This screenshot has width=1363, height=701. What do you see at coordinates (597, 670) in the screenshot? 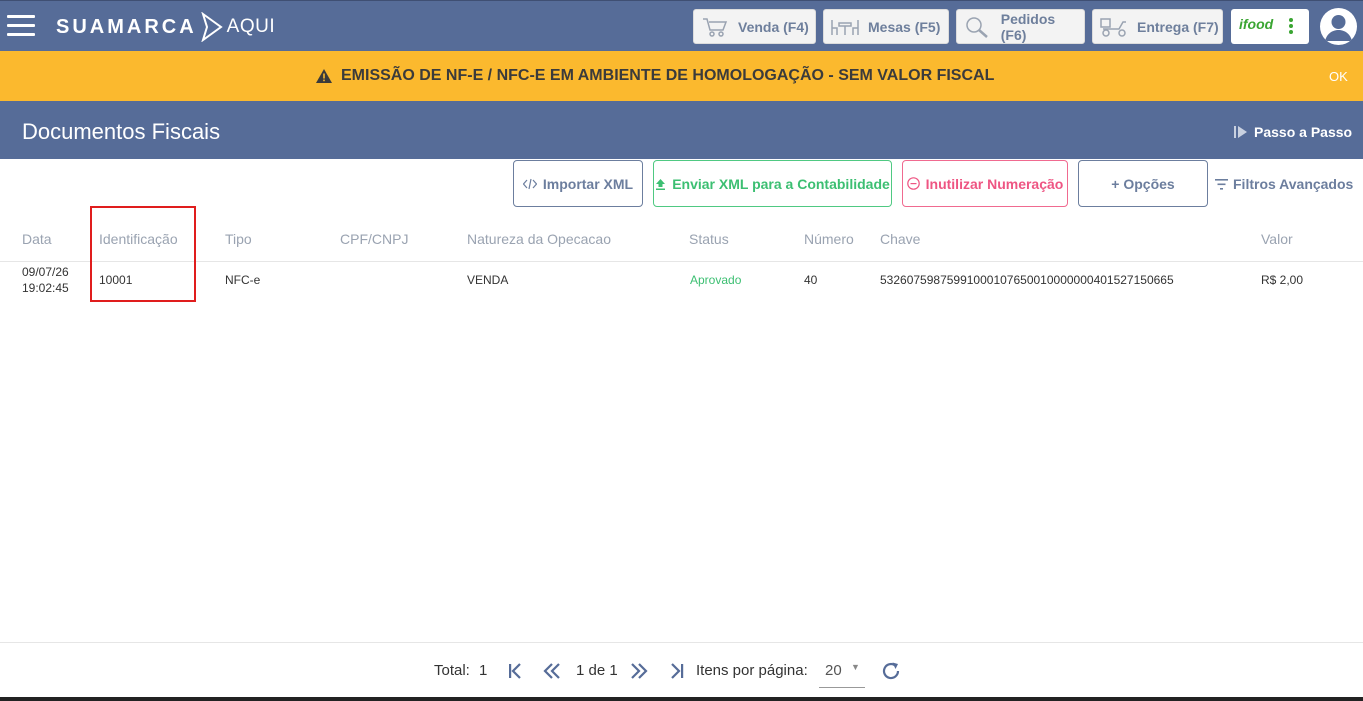
I see `page-info: 1 de 1` at bounding box center [597, 670].